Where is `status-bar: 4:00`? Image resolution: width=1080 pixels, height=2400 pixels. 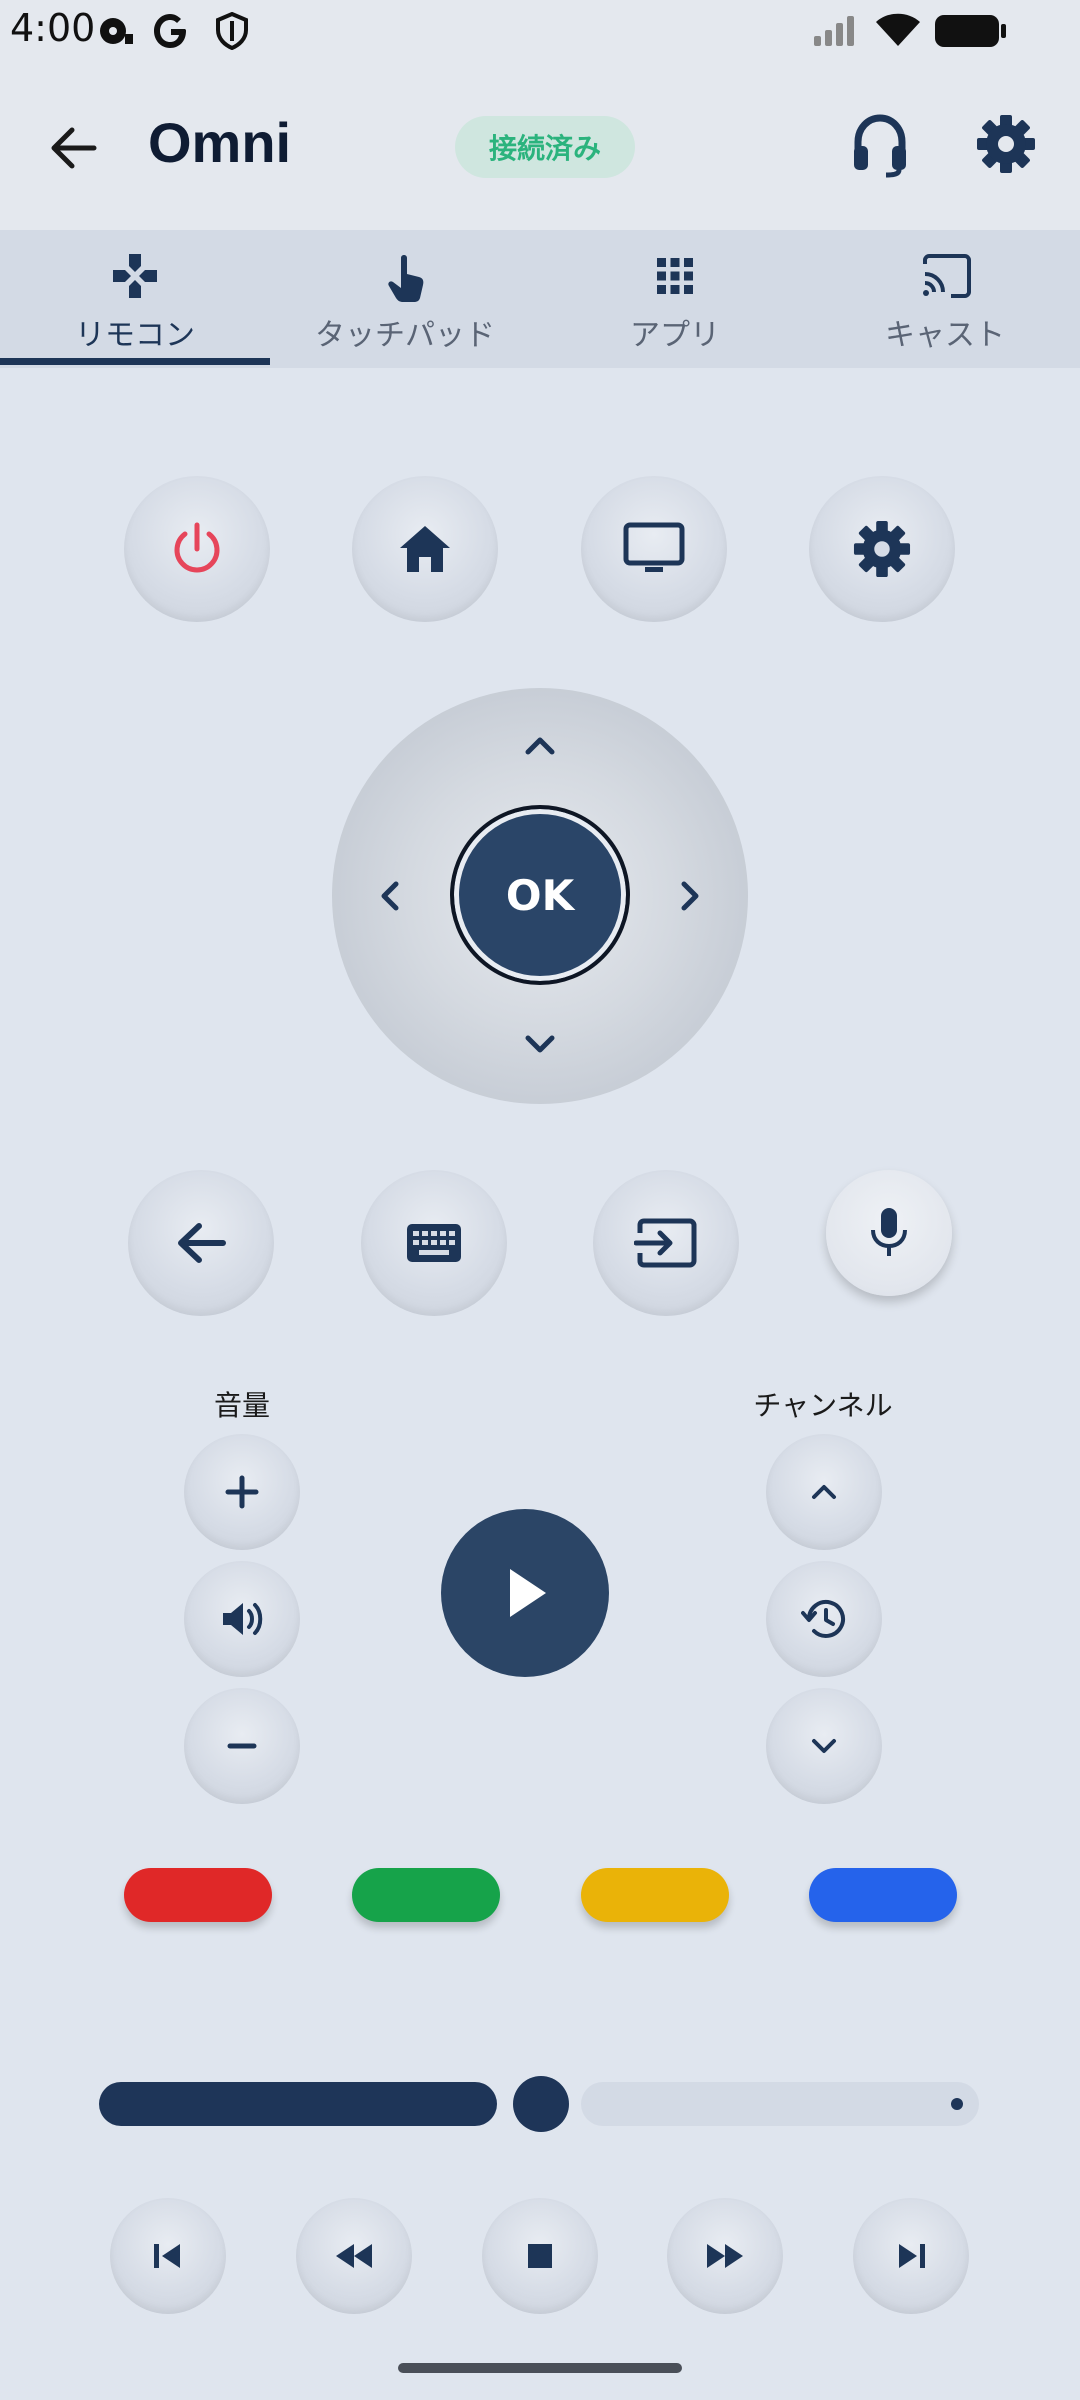 status-bar: 4:00 is located at coordinates (540, 31).